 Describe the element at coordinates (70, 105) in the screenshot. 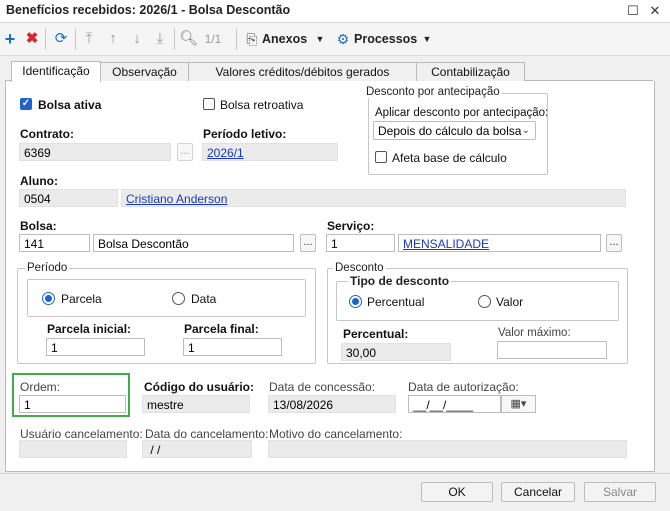

I see `bolsa-ativa-label: Bolsa ativa` at that location.